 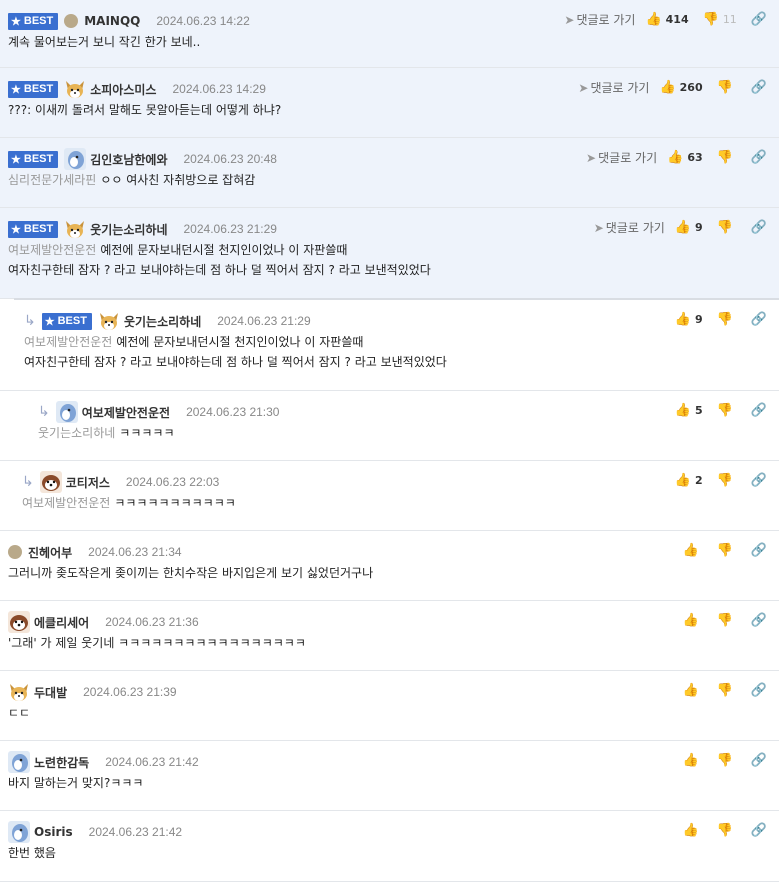 I want to click on comment-actions: ➤ 댓글로 가기 👍 414 👎 11 🔗, so click(x=665, y=19).